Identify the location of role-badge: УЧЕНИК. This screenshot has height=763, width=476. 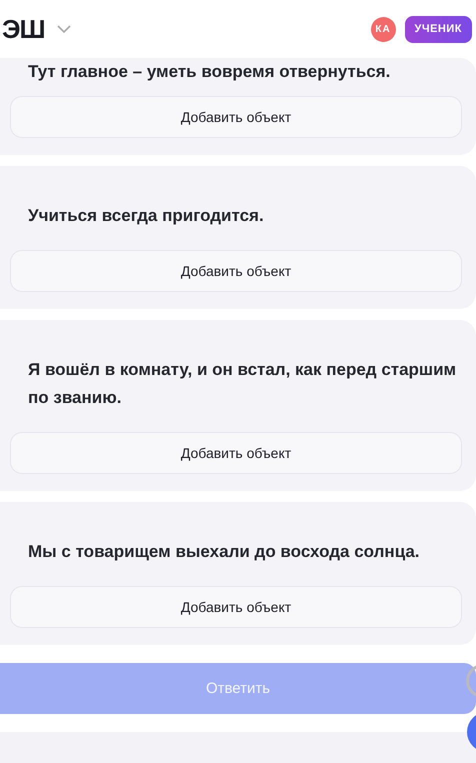
(438, 29).